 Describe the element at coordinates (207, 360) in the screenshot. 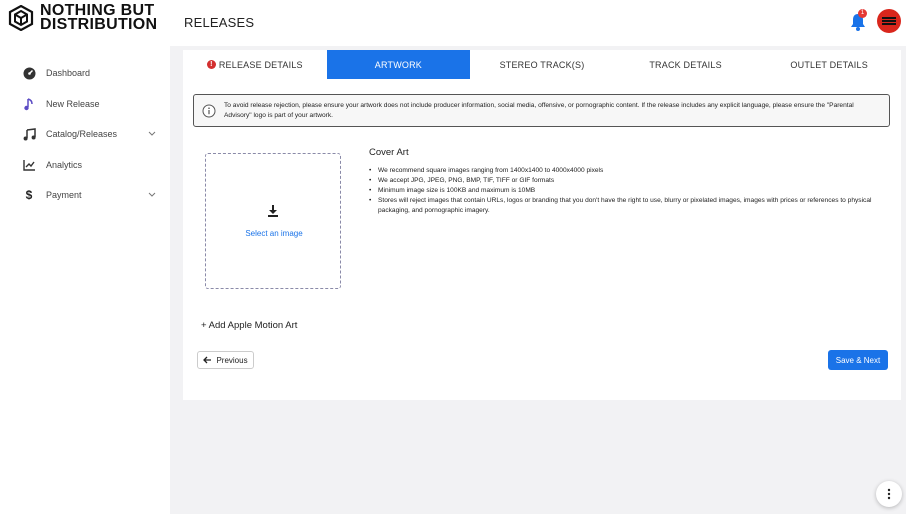

I see `arrow-left-icon` at that location.